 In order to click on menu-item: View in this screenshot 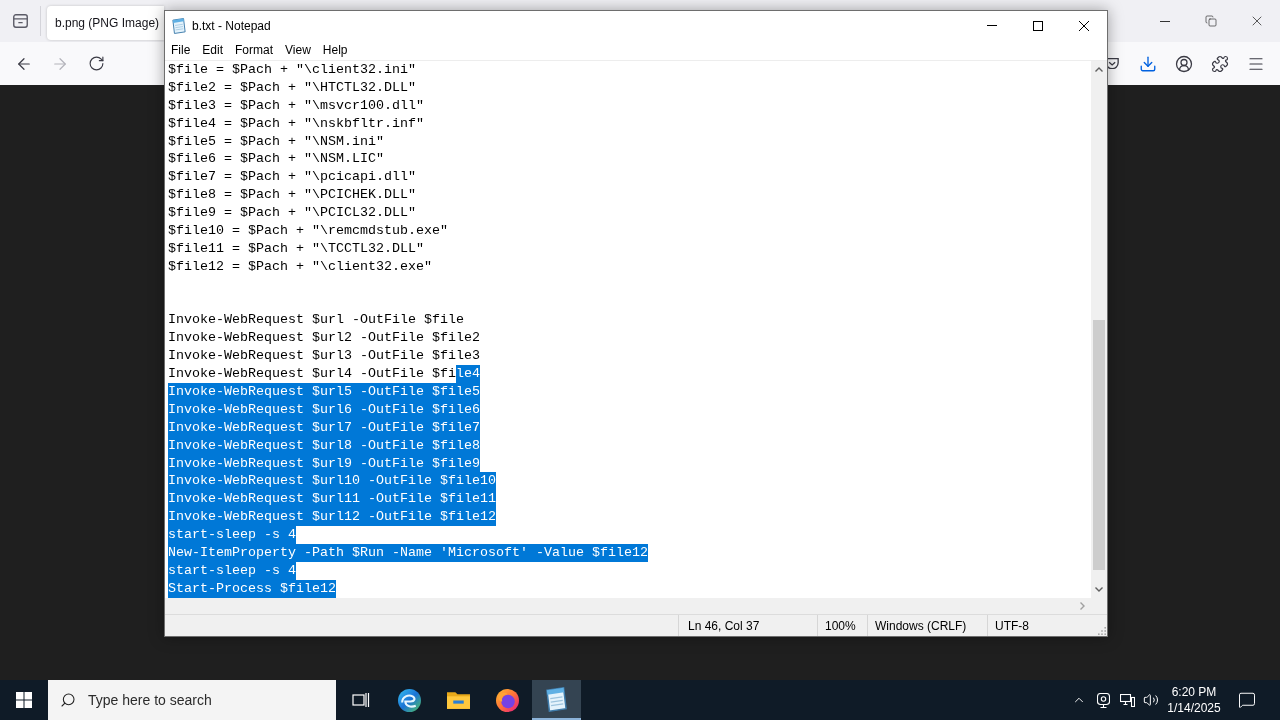, I will do `click(298, 50)`.